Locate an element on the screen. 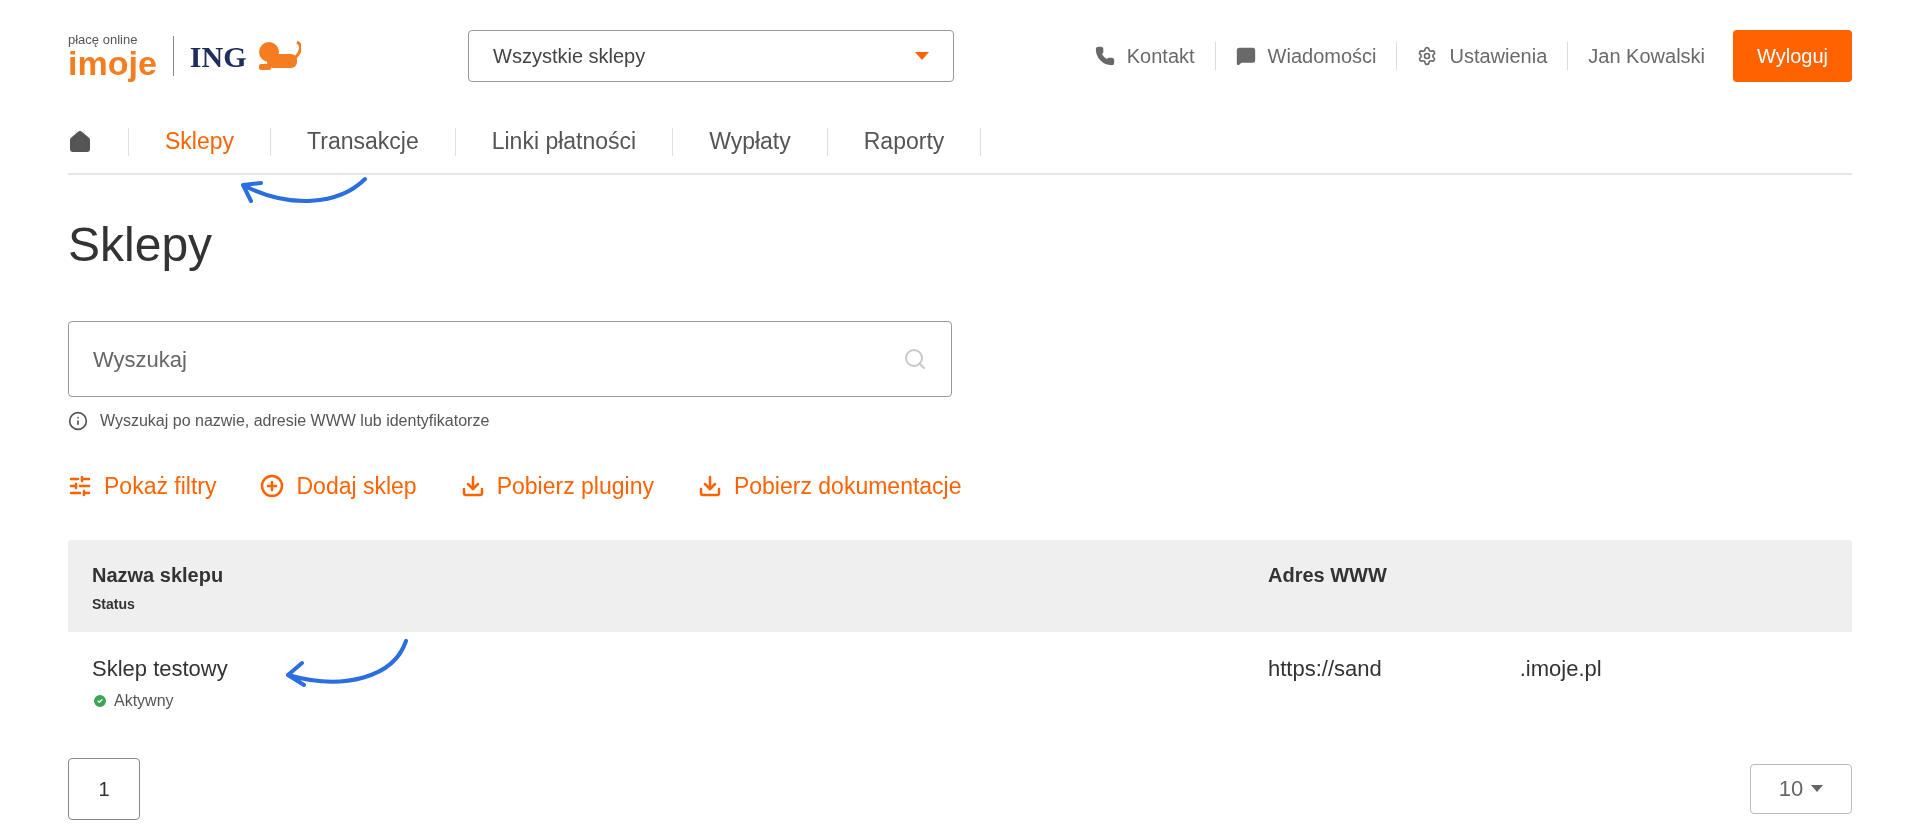 This screenshot has width=1920, height=839. user-name: Jan Kowalski is located at coordinates (1647, 56).